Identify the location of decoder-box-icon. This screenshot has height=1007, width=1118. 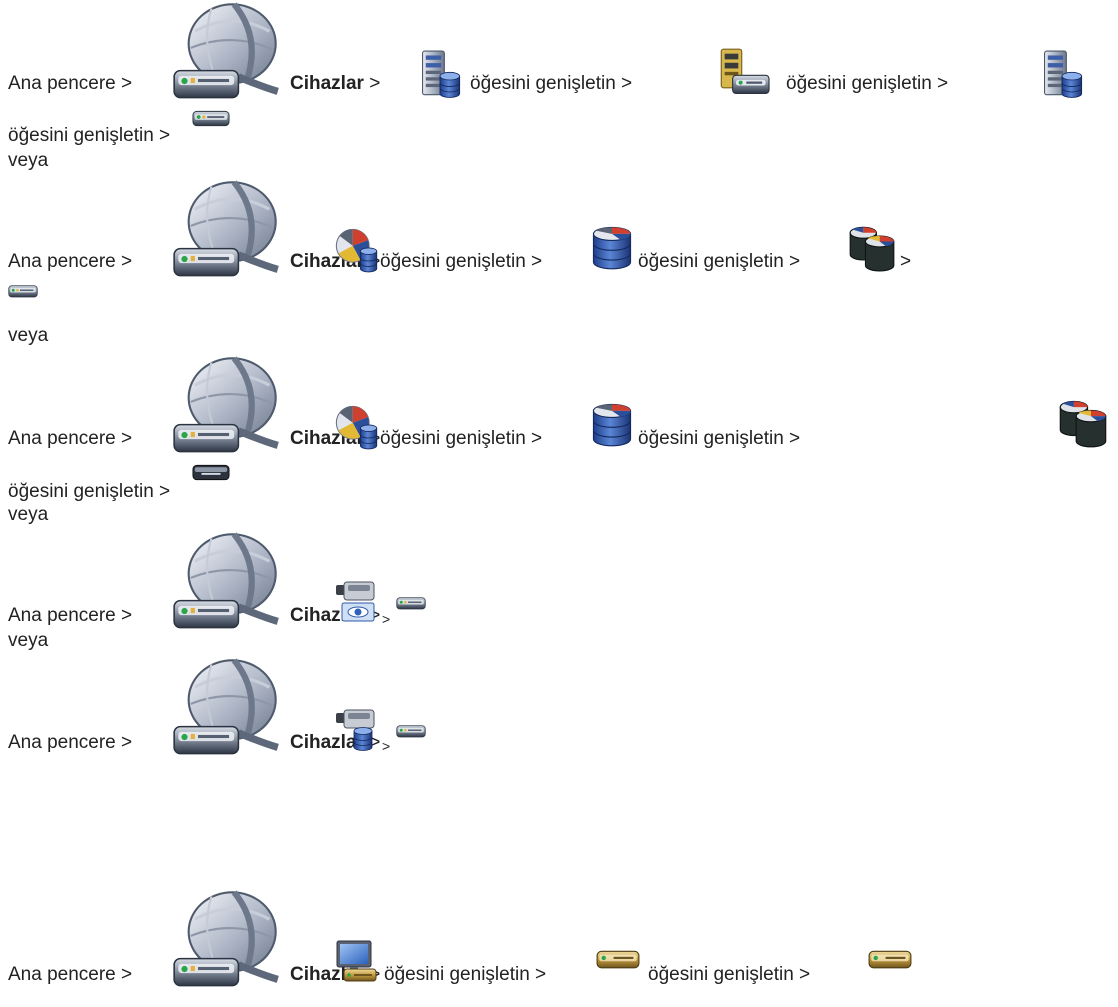
(211, 472).